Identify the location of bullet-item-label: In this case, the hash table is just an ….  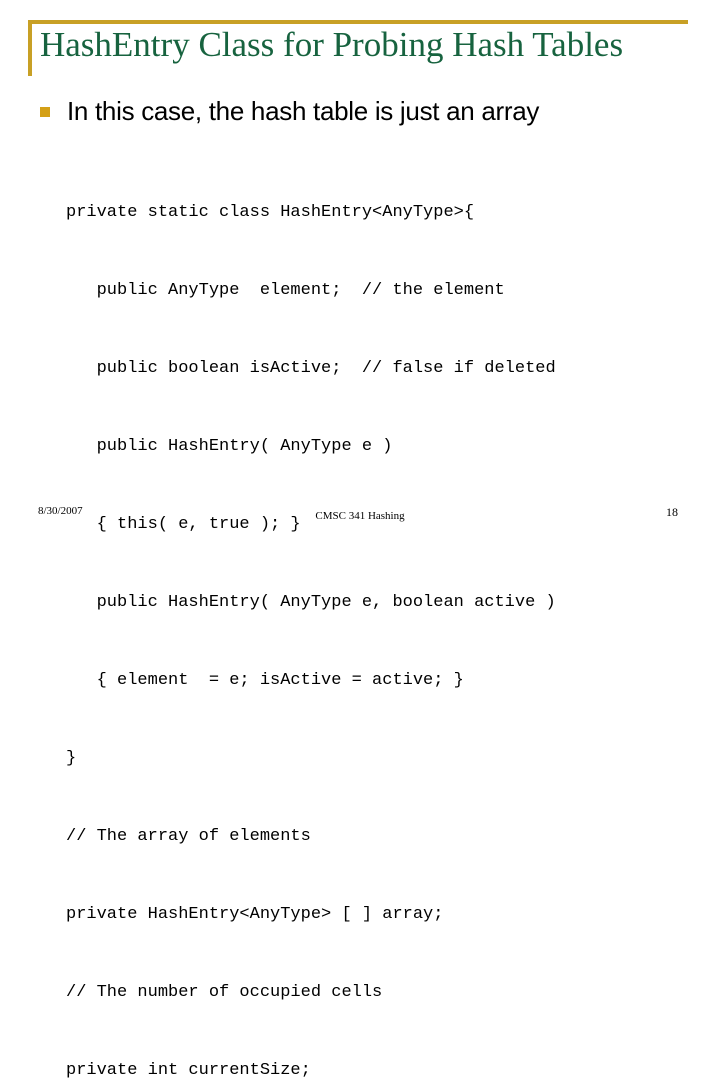
(303, 111).